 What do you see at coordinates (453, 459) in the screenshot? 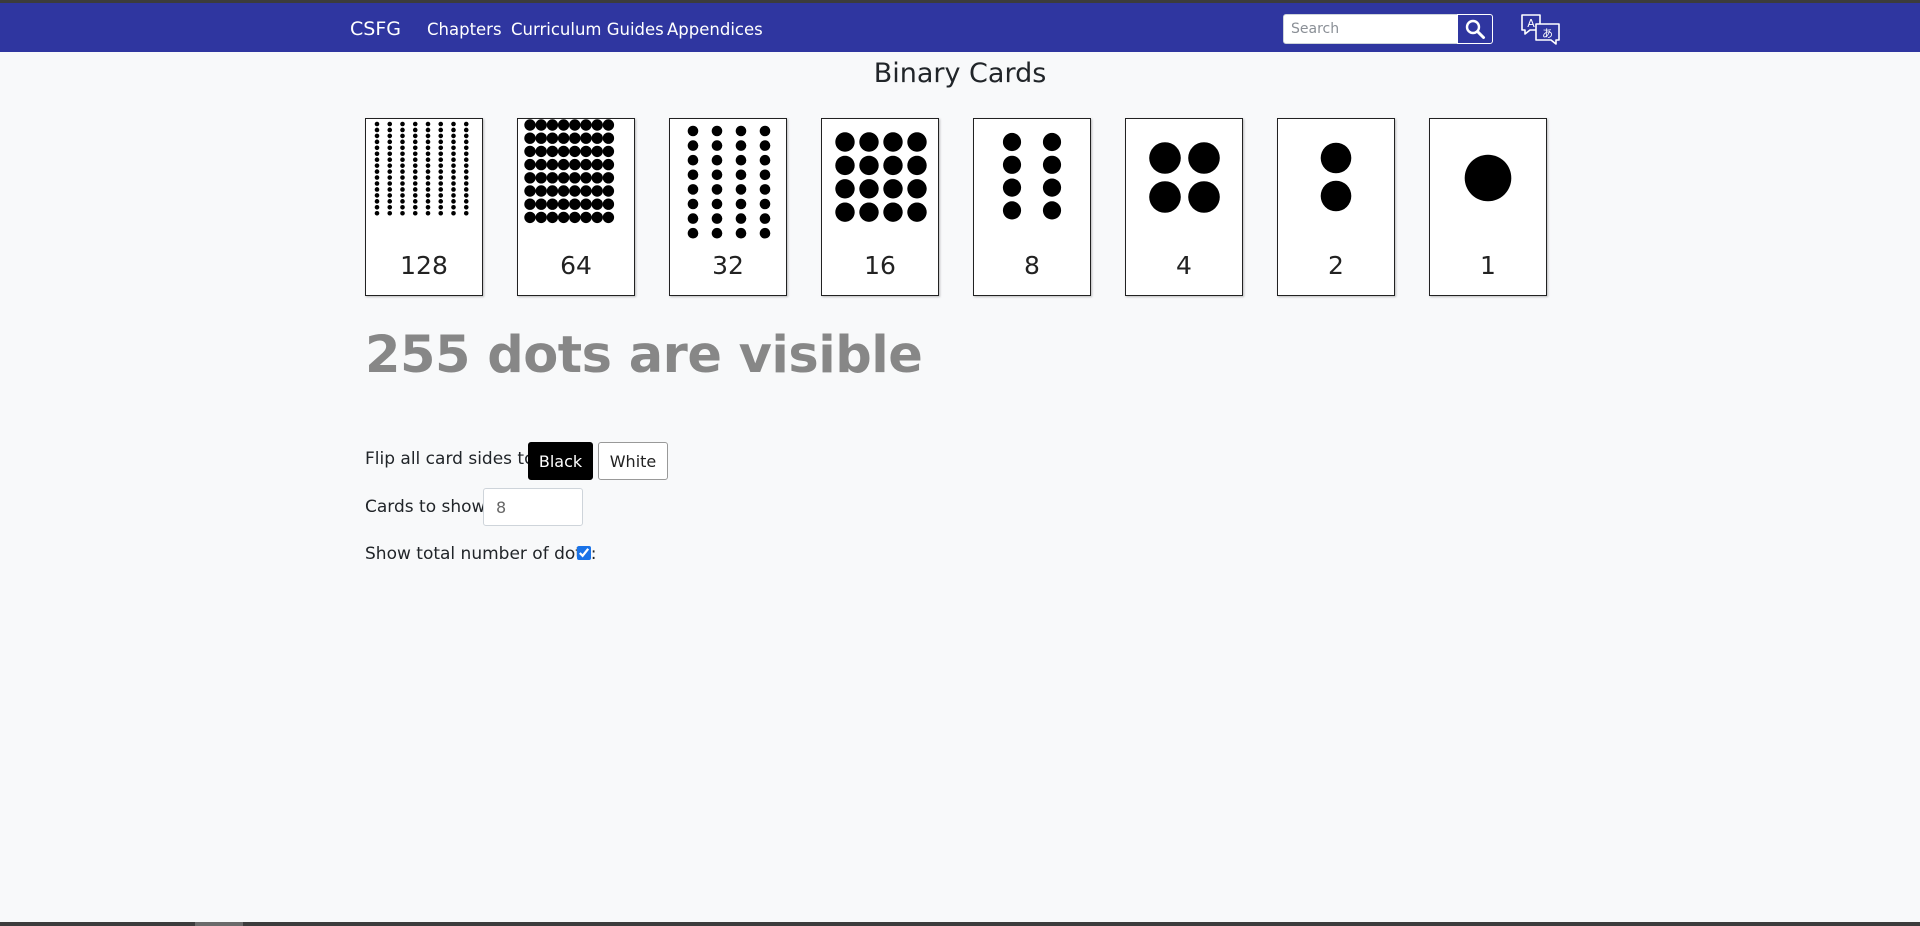
I see `flip-sides-label: Flip all card sides to:` at bounding box center [453, 459].